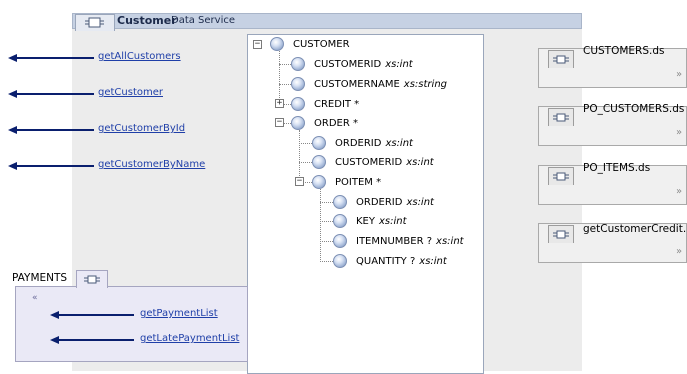  What do you see at coordinates (189, 338) in the screenshot?
I see `operation-link-getlatepaymentlist: getLatePaymentList` at bounding box center [189, 338].